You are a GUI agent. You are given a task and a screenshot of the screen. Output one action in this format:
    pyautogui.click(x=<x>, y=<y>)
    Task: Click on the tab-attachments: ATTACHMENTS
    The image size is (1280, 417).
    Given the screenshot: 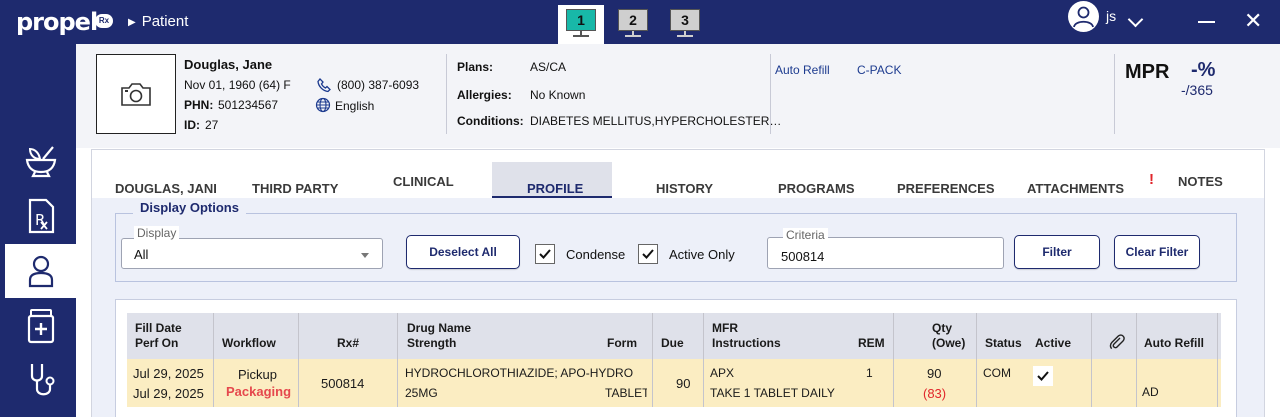 What is the action you would take?
    pyautogui.click(x=1075, y=188)
    